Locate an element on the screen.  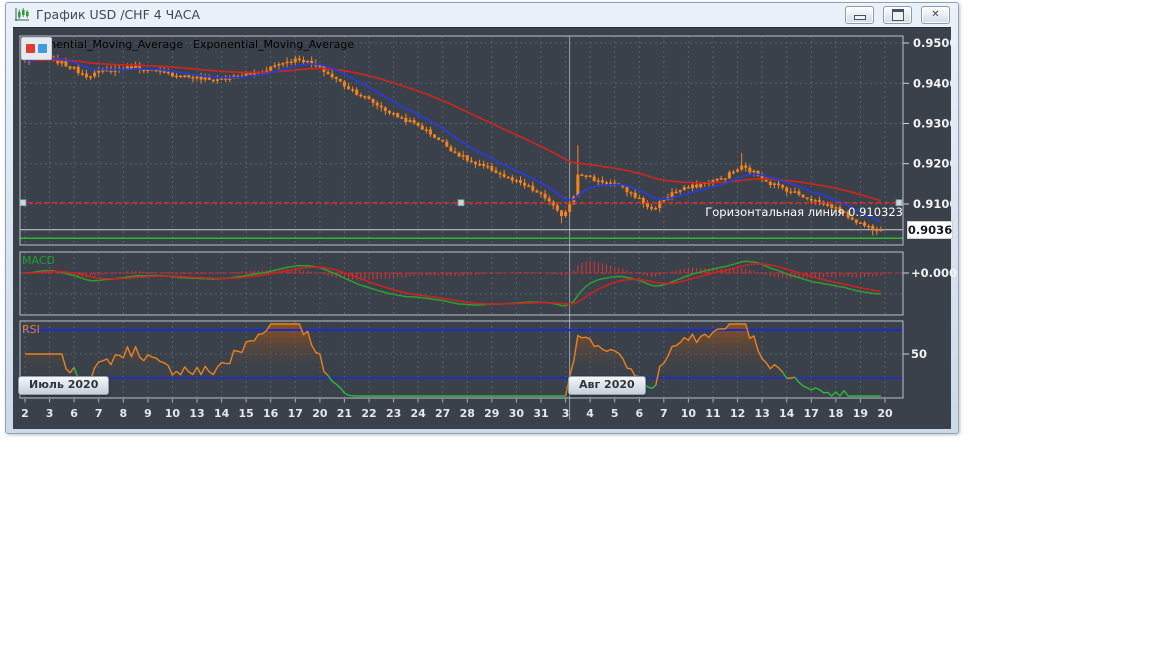
svg-text: 0.9400 is located at coordinates (932, 83).